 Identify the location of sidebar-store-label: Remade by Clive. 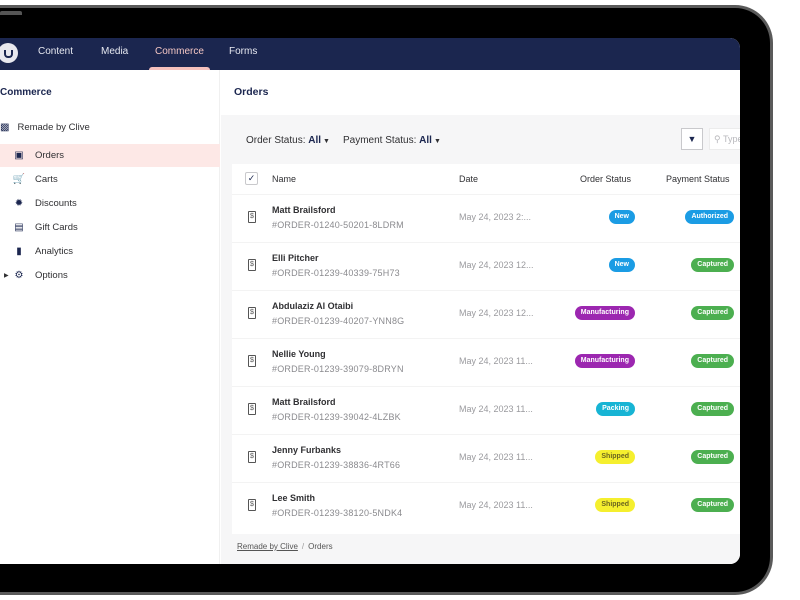
(53, 127).